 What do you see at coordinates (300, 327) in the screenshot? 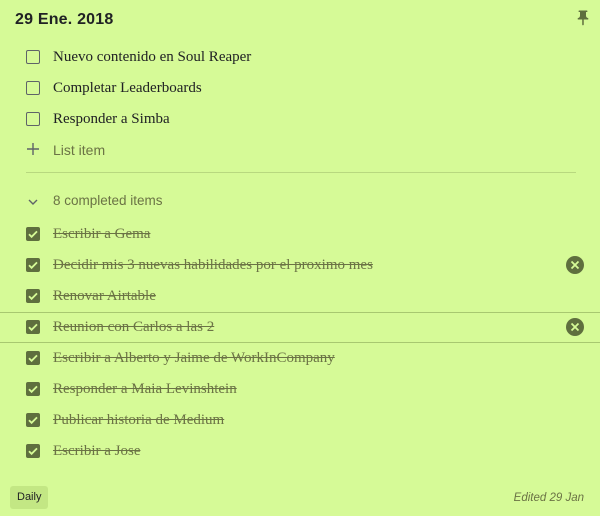
I see `completed-list-item-hovered: Reunion con Carlos a las 2` at bounding box center [300, 327].